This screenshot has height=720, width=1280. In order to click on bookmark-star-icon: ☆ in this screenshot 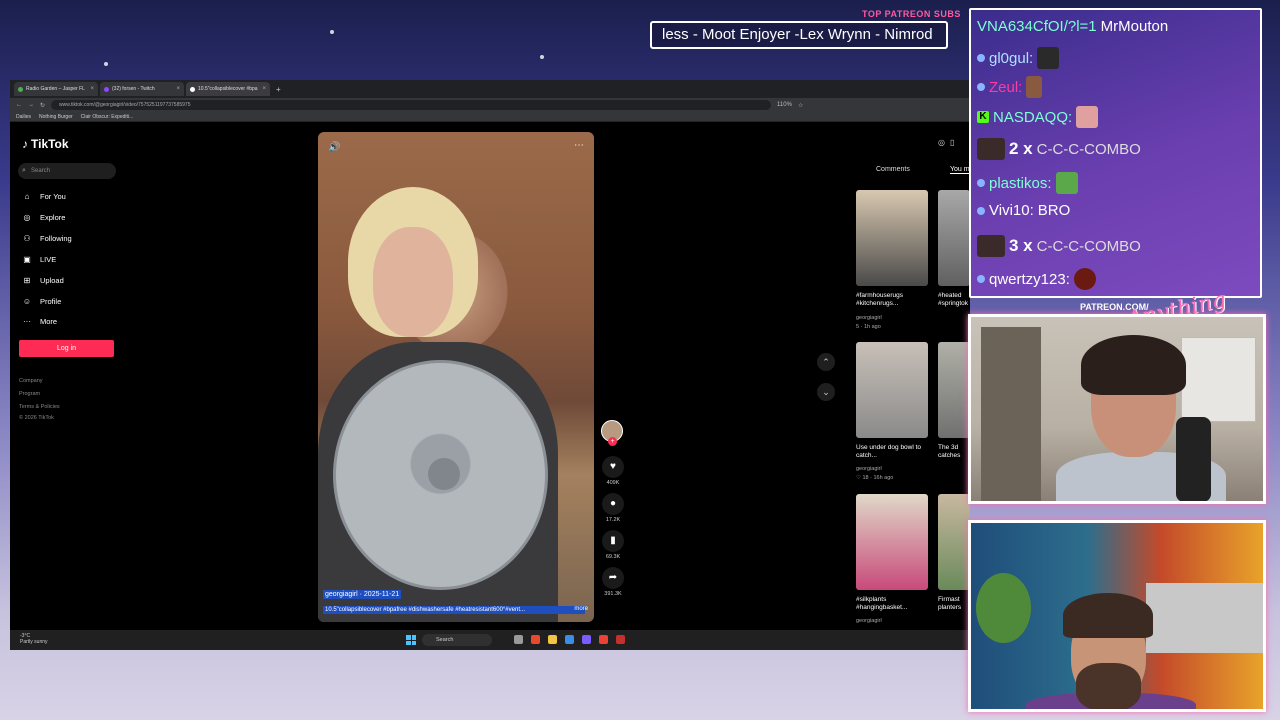, I will do `click(800, 105)`.